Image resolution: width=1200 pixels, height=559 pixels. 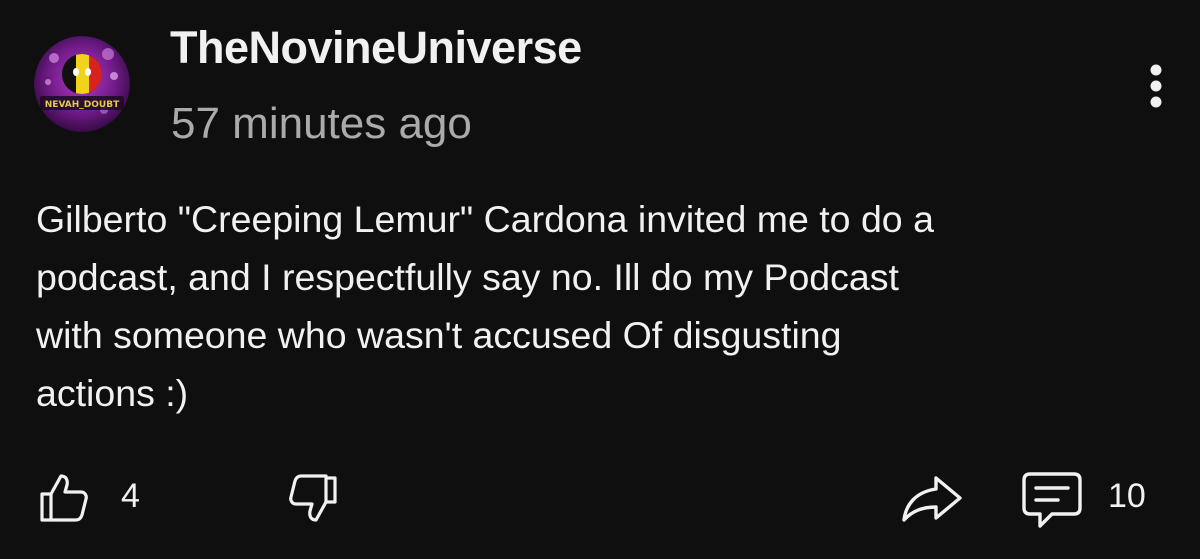 What do you see at coordinates (376, 48) in the screenshot?
I see `author-name: TheNovineUniverse` at bounding box center [376, 48].